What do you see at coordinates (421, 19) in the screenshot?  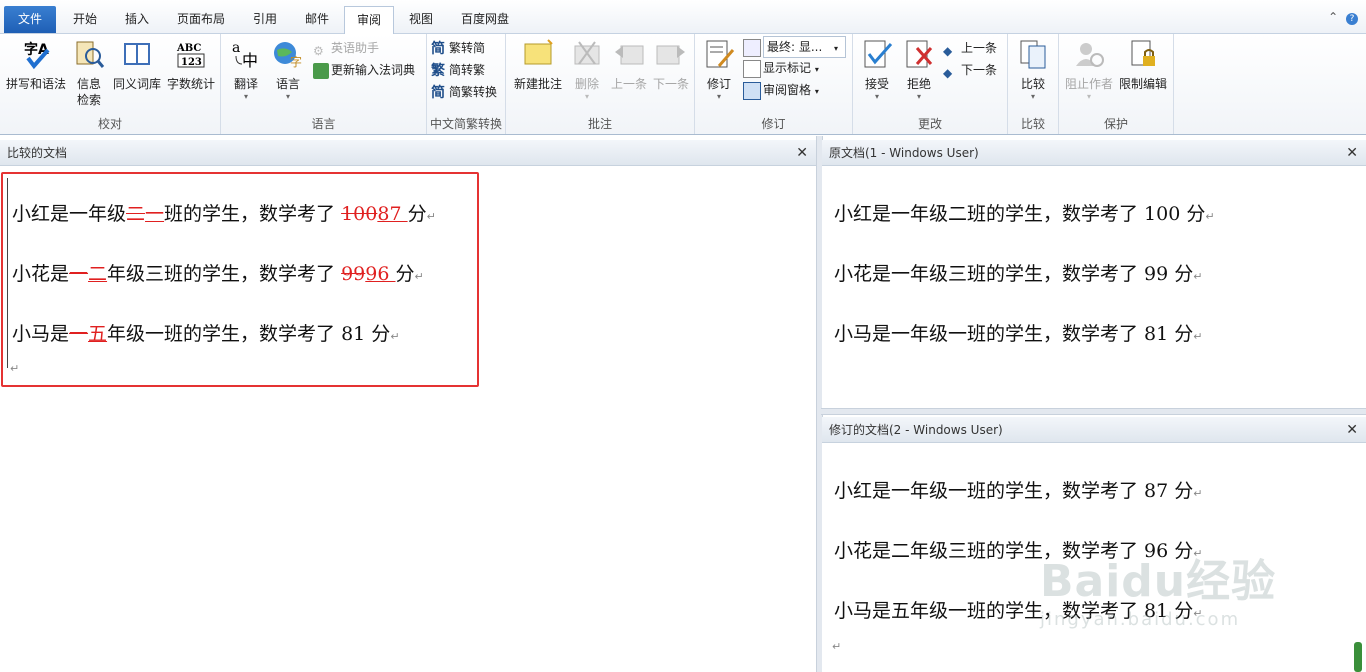 I see `tab-view: 视图` at bounding box center [421, 19].